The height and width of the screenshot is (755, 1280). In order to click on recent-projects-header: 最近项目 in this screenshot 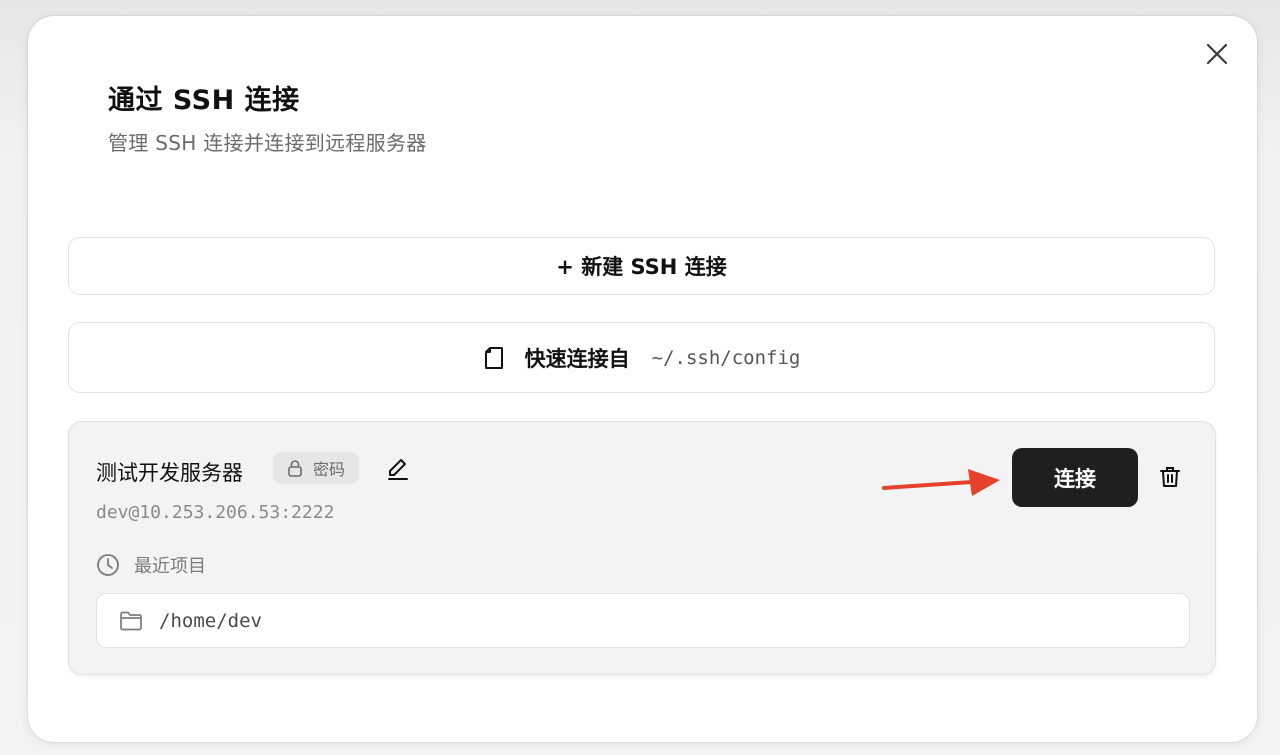, I will do `click(151, 565)`.